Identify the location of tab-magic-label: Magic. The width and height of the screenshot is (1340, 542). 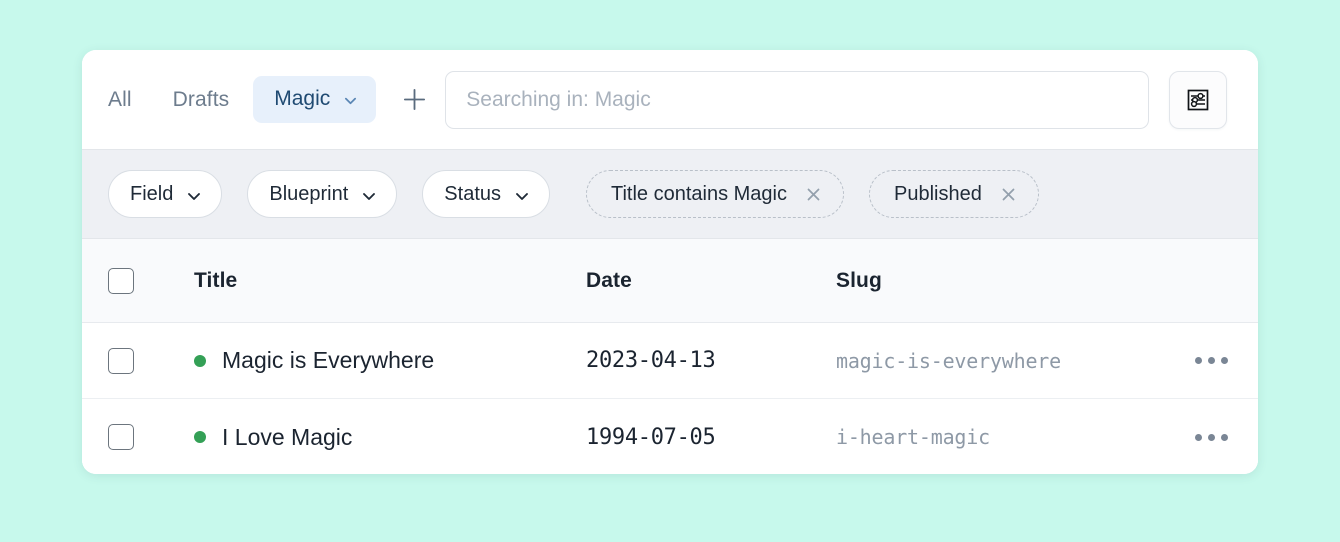
(302, 98).